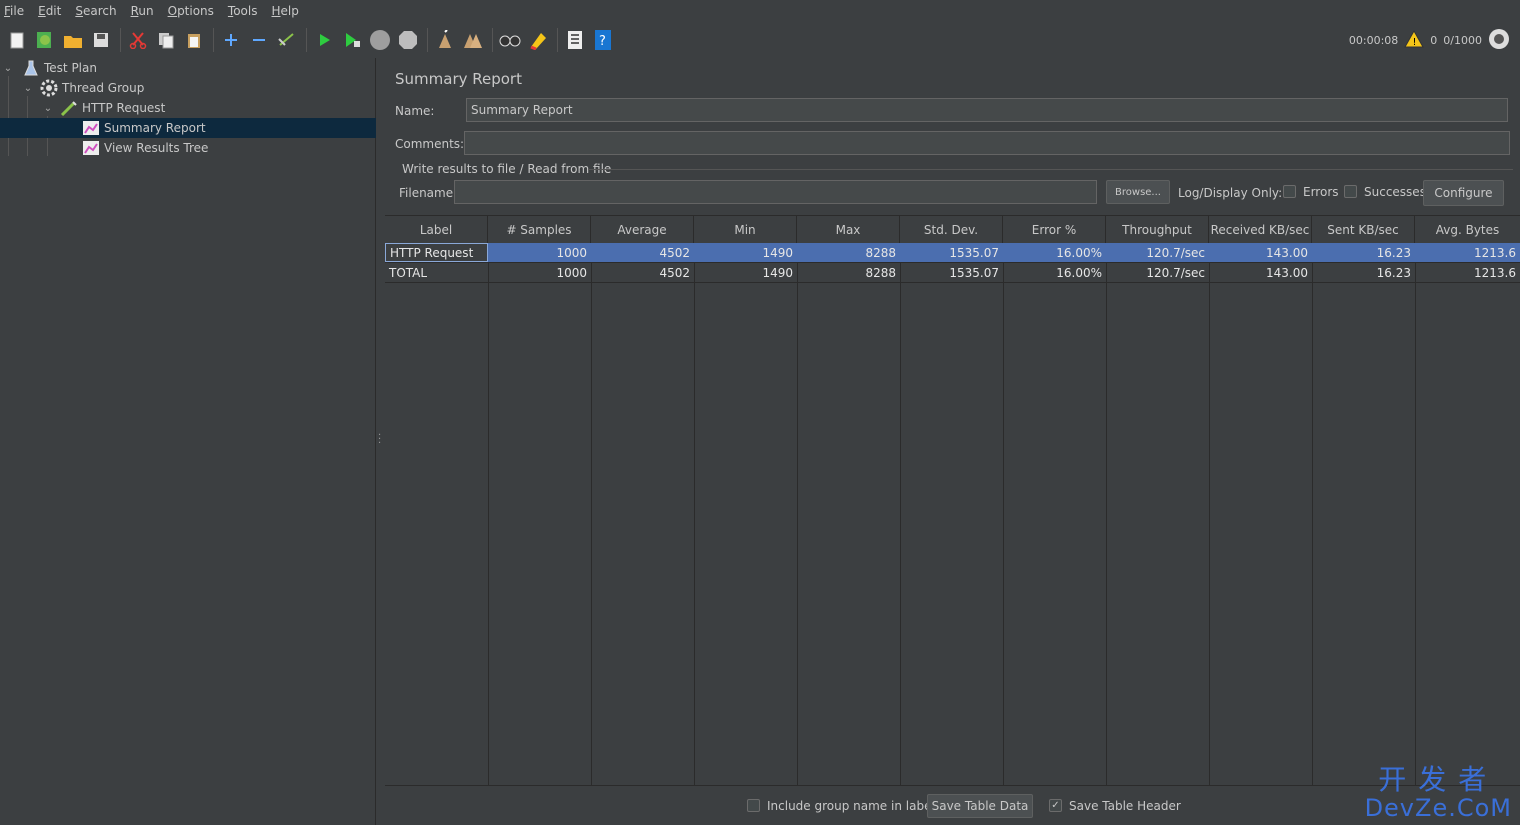  Describe the element at coordinates (436, 230) in the screenshot. I see `column-header: Label` at that location.